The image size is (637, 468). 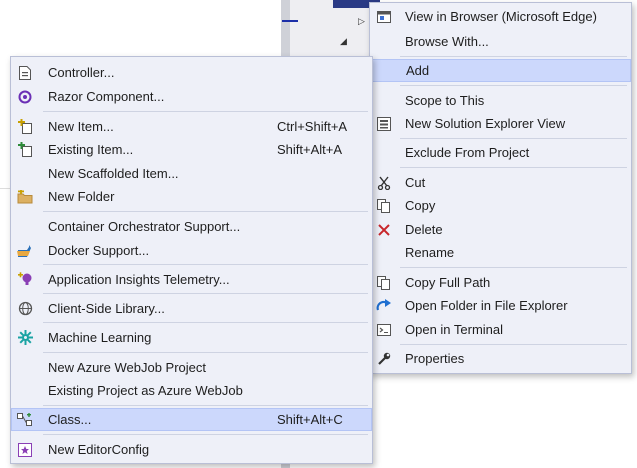 What do you see at coordinates (191, 449) in the screenshot?
I see `submenu-item-new-editorconfig: New EditorConfig` at bounding box center [191, 449].